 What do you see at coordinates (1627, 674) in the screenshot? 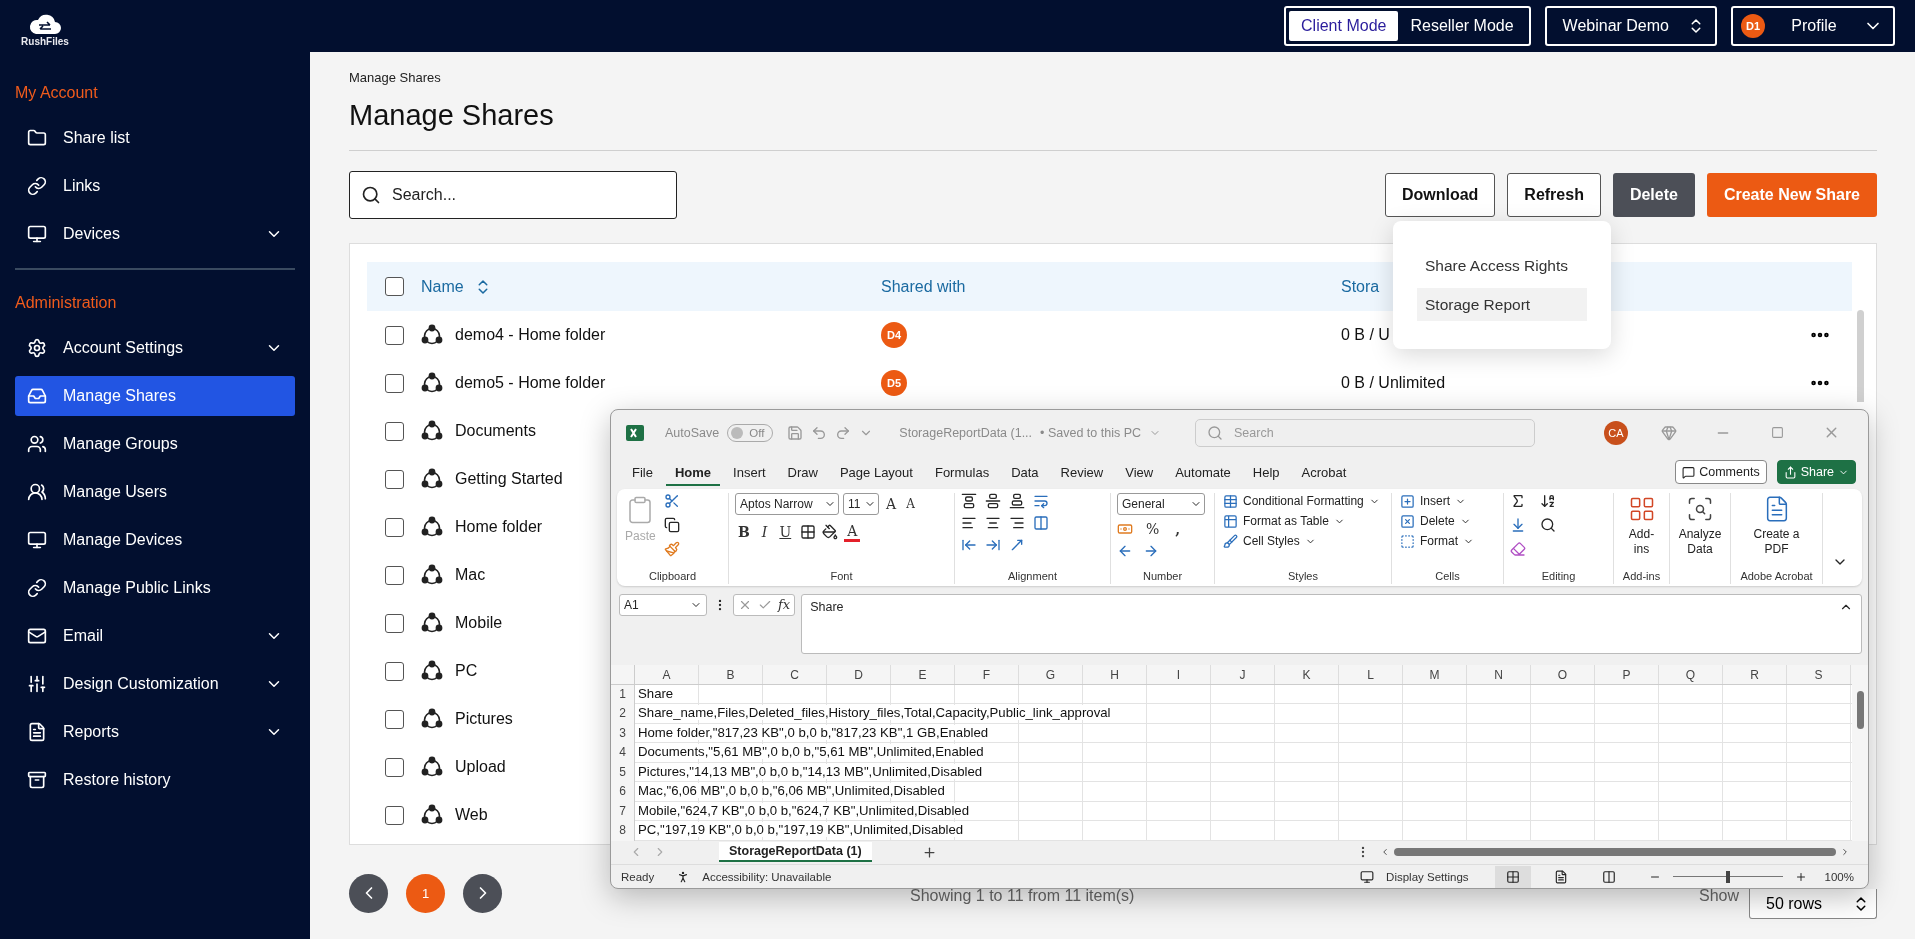
I see `column-header: P` at bounding box center [1627, 674].